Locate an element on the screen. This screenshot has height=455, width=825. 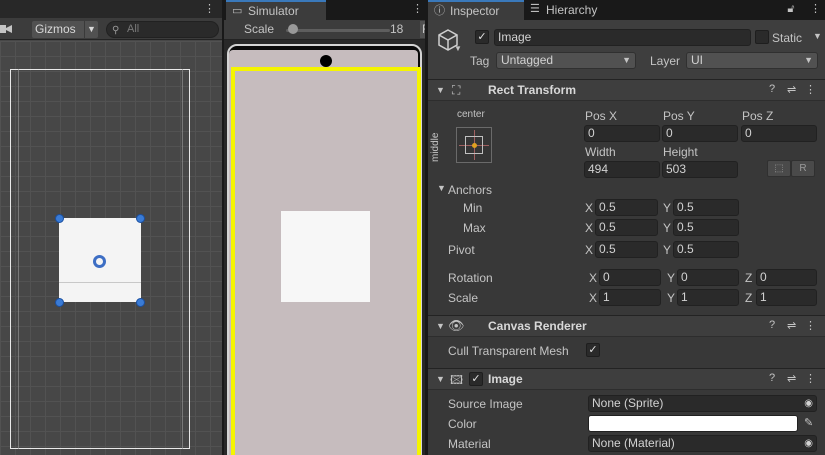
tag-dropdown: Untagged ▼ is located at coordinates (566, 60).